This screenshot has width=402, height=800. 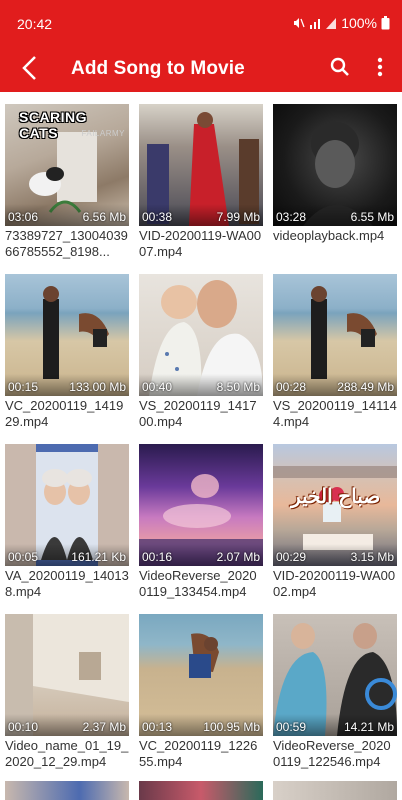 What do you see at coordinates (67, 675) in the screenshot?
I see `video-thumbnail: 00:10 2.37 Mb` at bounding box center [67, 675].